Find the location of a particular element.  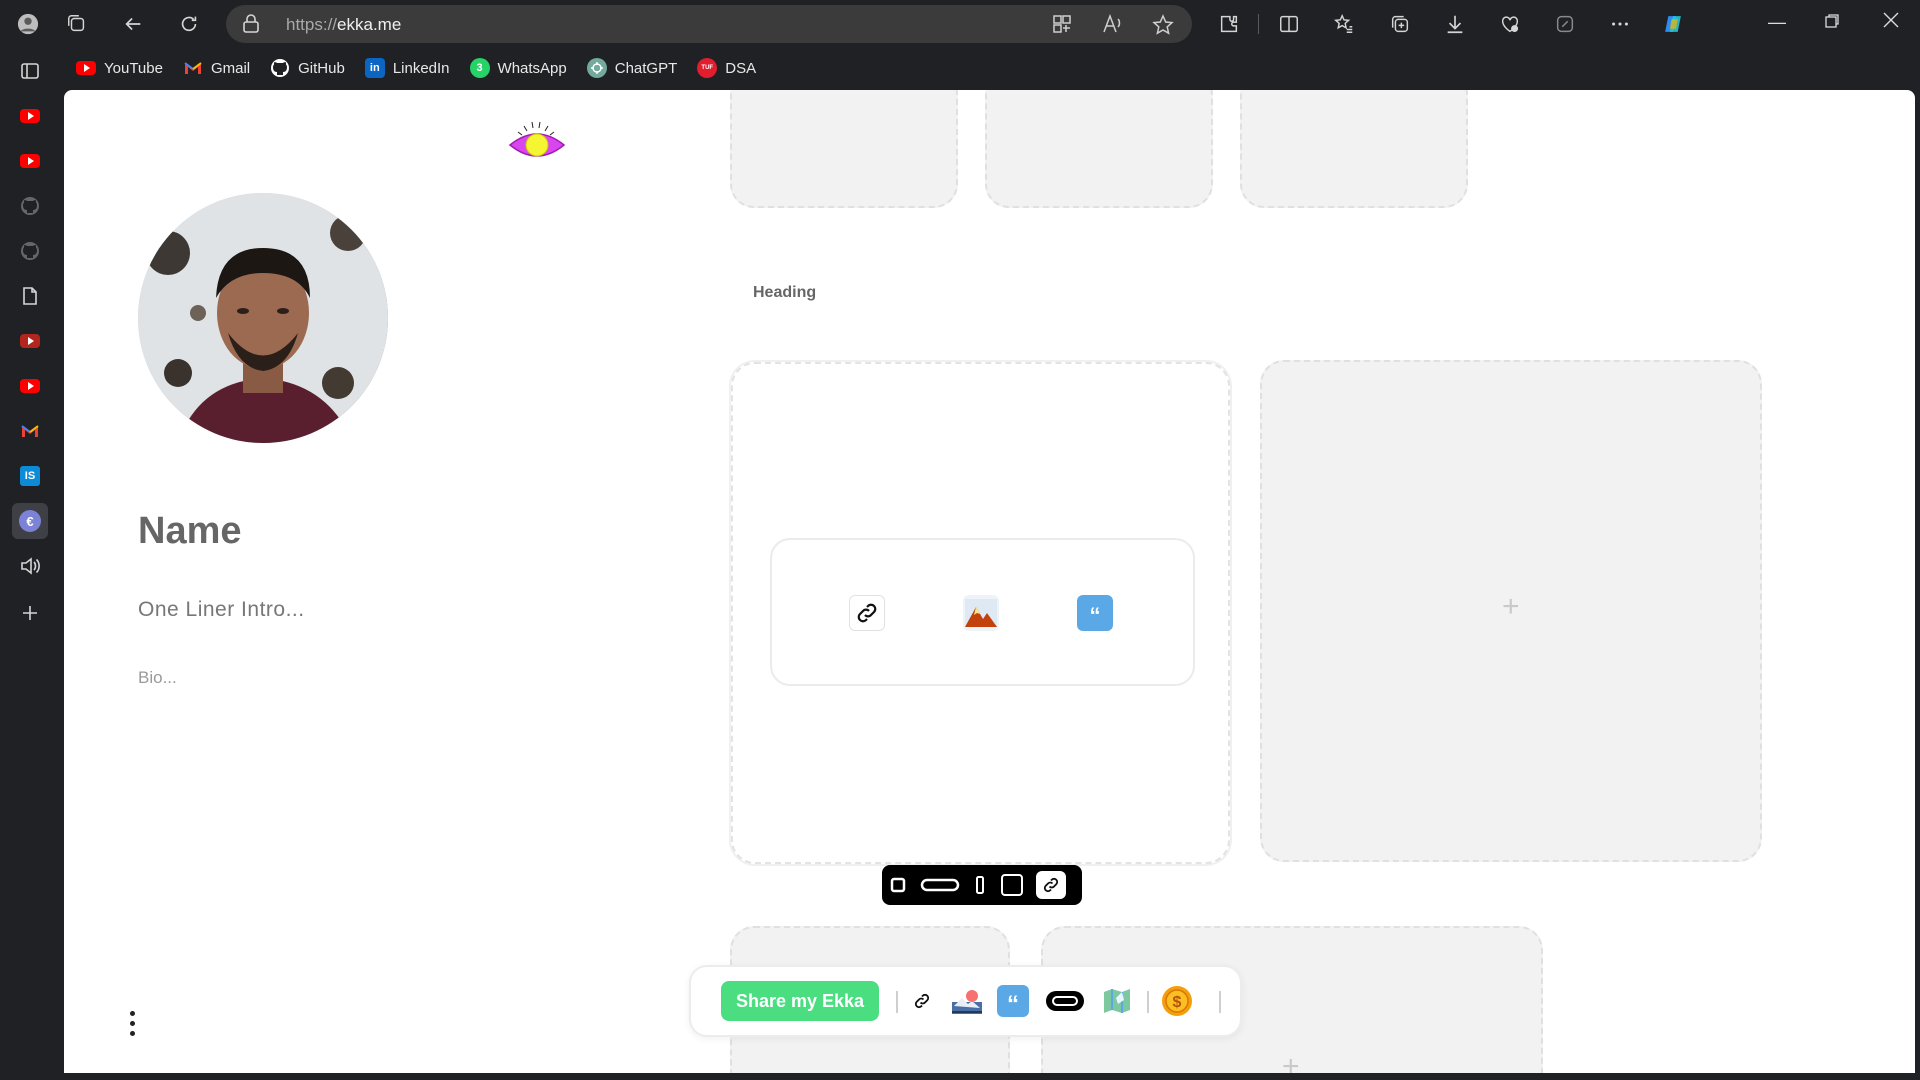

bookmark-label: YouTube is located at coordinates (133, 68).